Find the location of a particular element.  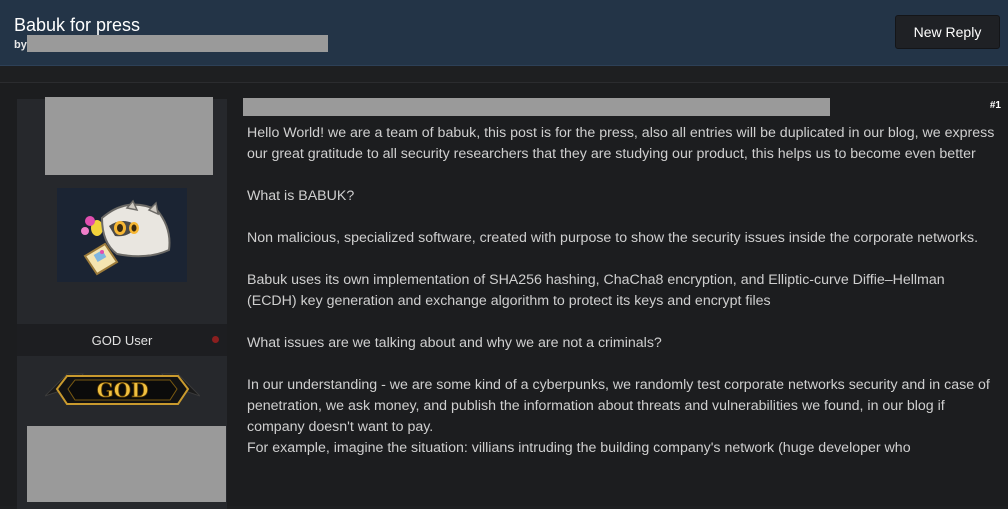

thread-title: Babuk for press is located at coordinates (77, 25).